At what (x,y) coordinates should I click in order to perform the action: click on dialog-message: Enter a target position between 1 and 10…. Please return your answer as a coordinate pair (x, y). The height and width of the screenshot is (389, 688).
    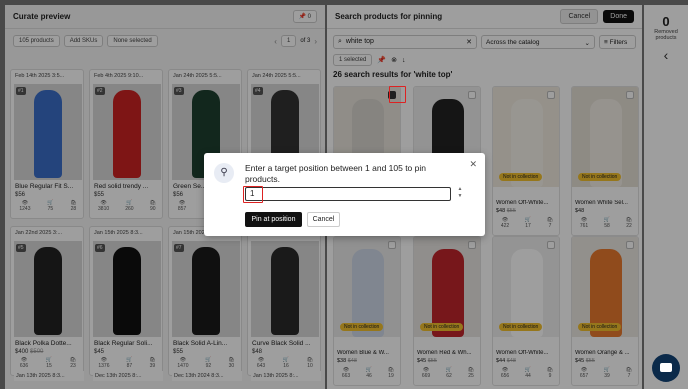
    Looking at the image, I should click on (335, 173).